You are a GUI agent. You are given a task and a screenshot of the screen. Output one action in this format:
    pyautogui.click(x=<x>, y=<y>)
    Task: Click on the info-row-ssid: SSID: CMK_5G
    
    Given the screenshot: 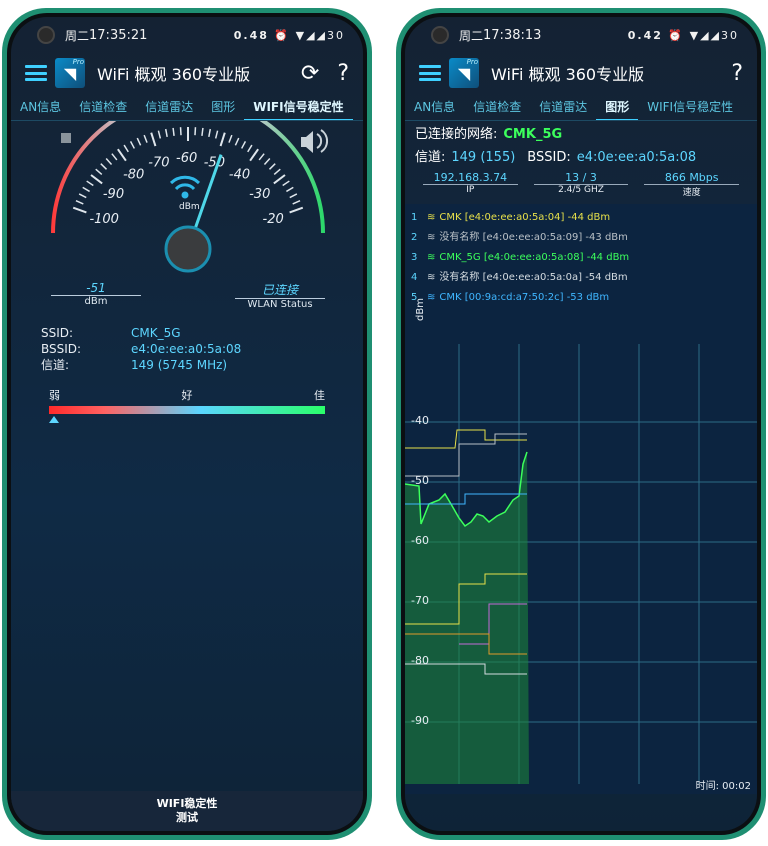 What is the action you would take?
    pyautogui.click(x=111, y=333)
    